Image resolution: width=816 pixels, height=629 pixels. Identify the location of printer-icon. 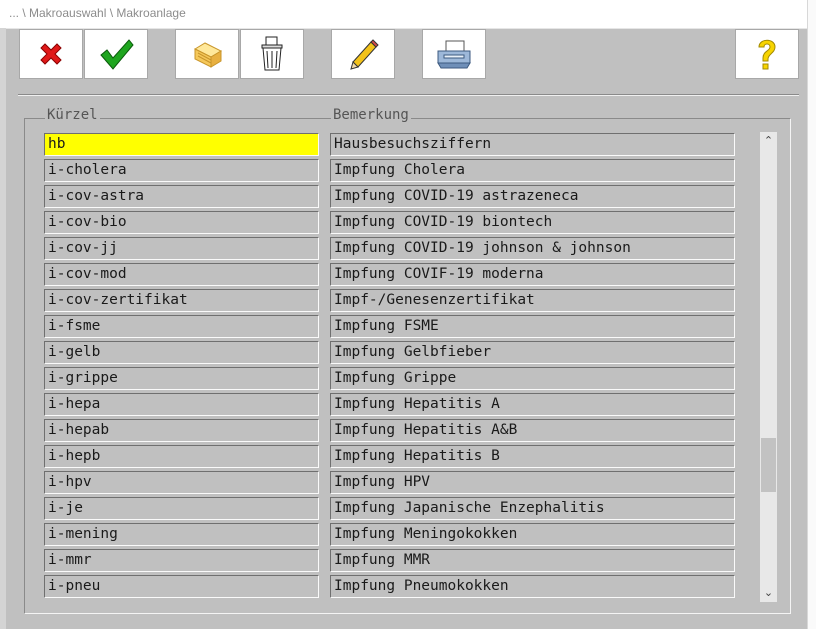
(454, 54).